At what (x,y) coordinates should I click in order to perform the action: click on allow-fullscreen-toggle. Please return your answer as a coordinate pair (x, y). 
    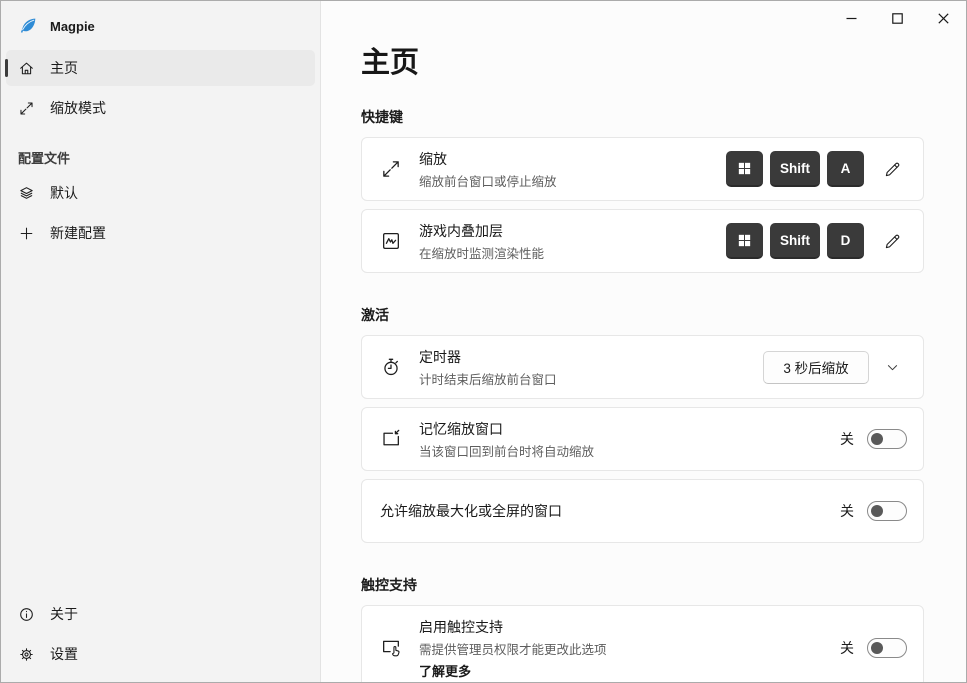
    Looking at the image, I should click on (887, 511).